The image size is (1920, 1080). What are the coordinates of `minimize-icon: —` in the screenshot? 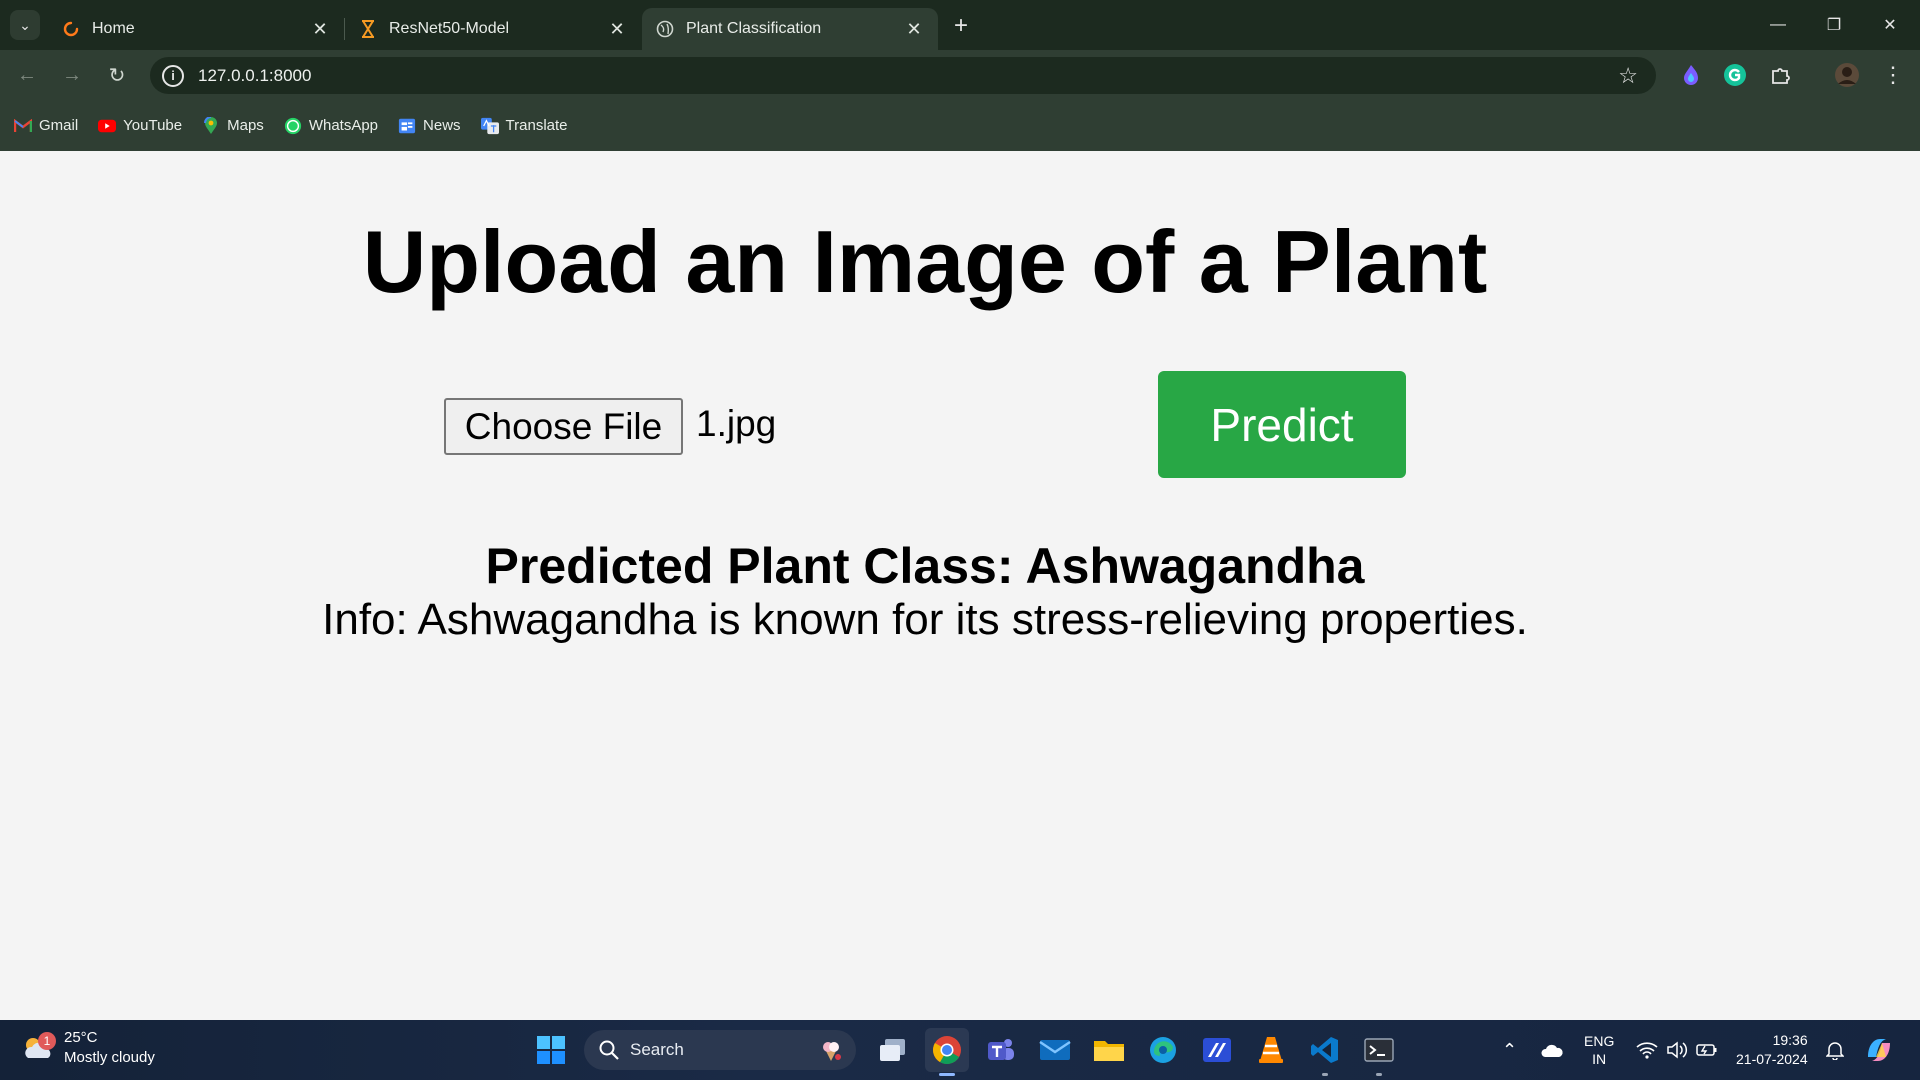 It's located at (1778, 24).